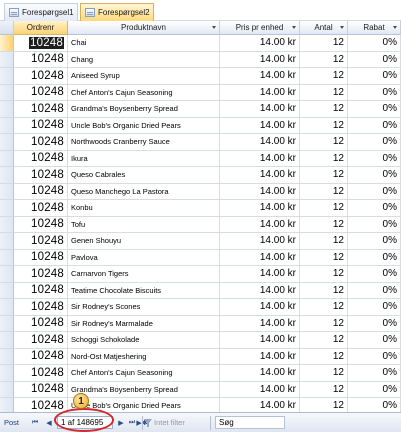  Describe the element at coordinates (117, 12) in the screenshot. I see `tab-forespoergsel2: Forespørgsel2` at that location.